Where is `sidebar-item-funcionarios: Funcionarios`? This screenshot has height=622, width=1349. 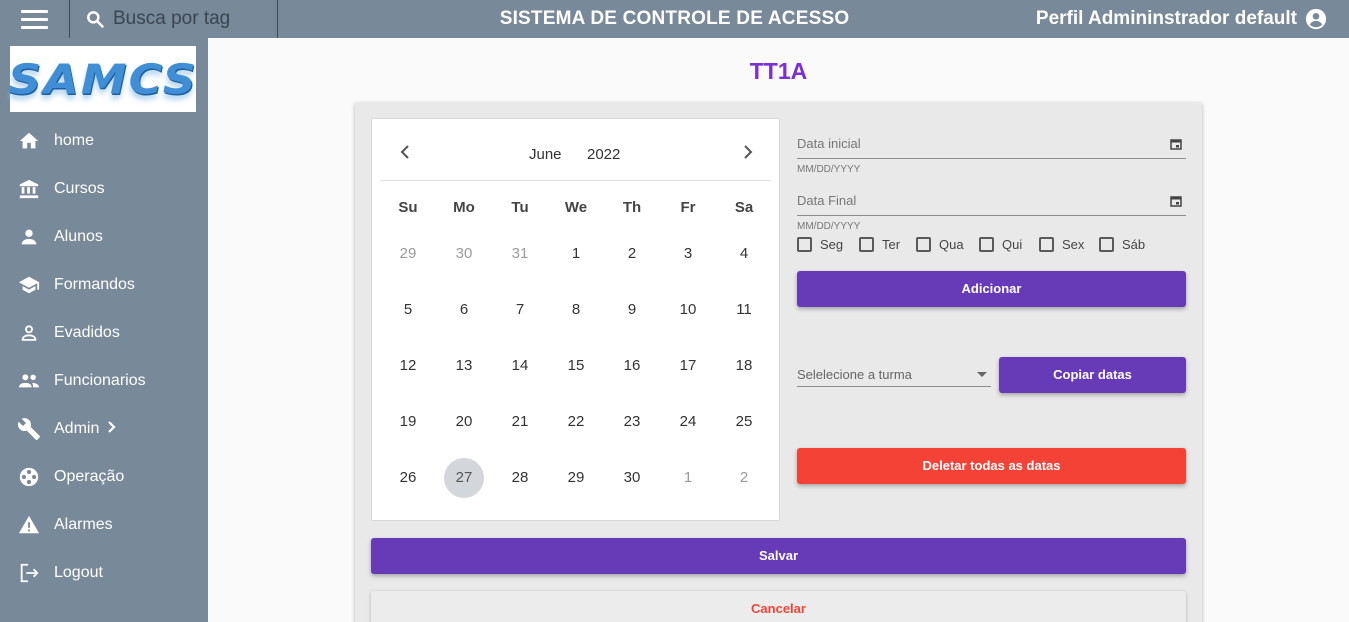
sidebar-item-funcionarios: Funcionarios is located at coordinates (104, 381).